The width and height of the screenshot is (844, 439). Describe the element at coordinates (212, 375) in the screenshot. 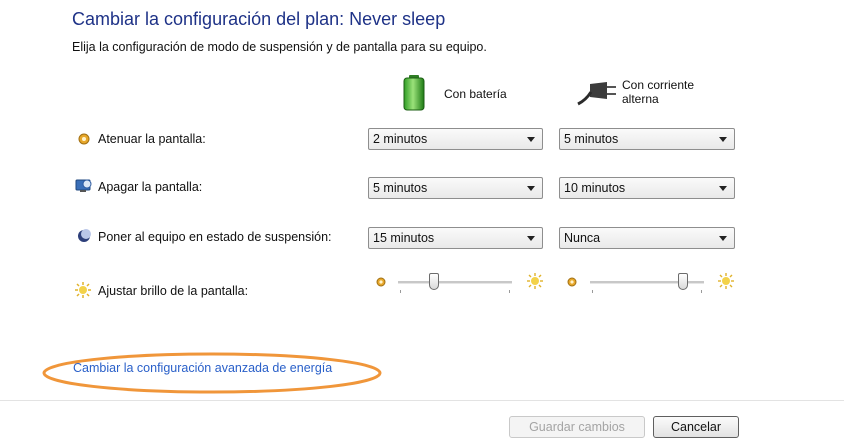

I see `highlight-ellipse` at that location.